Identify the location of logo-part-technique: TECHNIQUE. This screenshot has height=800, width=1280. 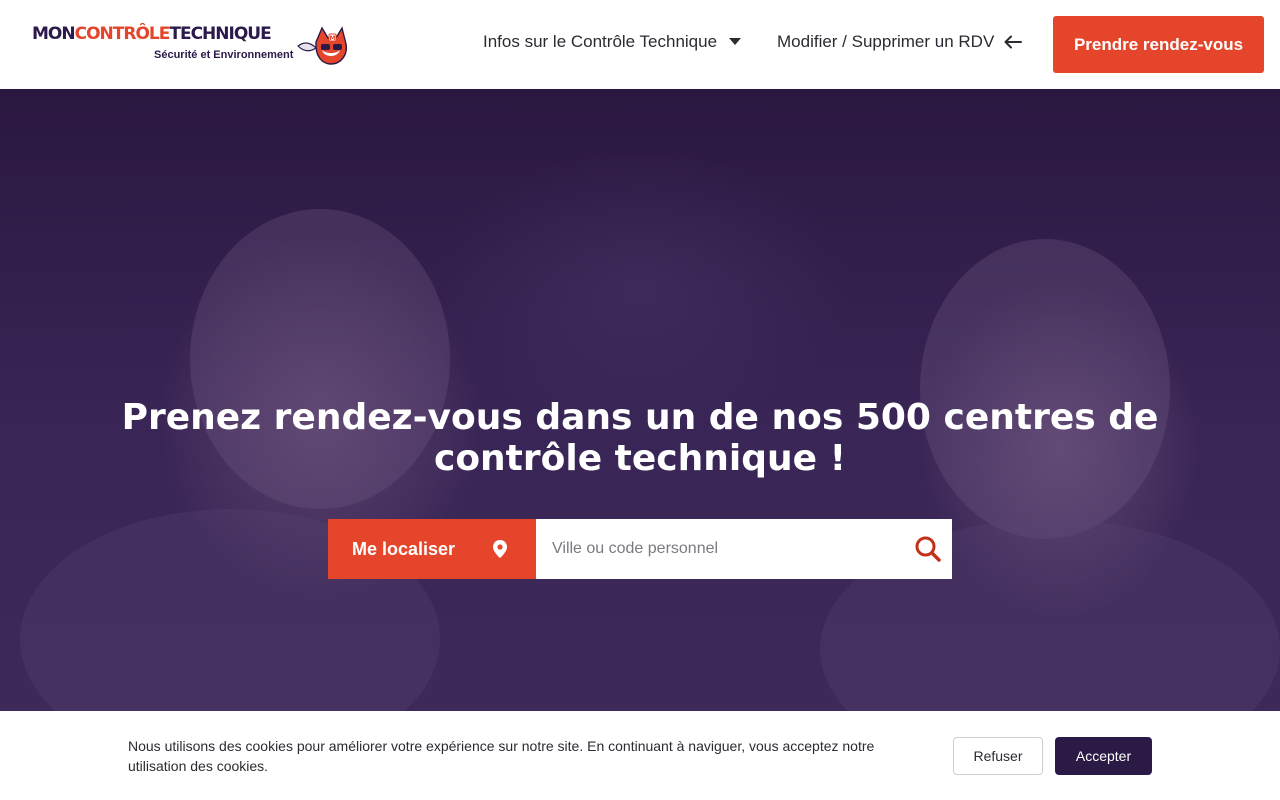
(220, 34).